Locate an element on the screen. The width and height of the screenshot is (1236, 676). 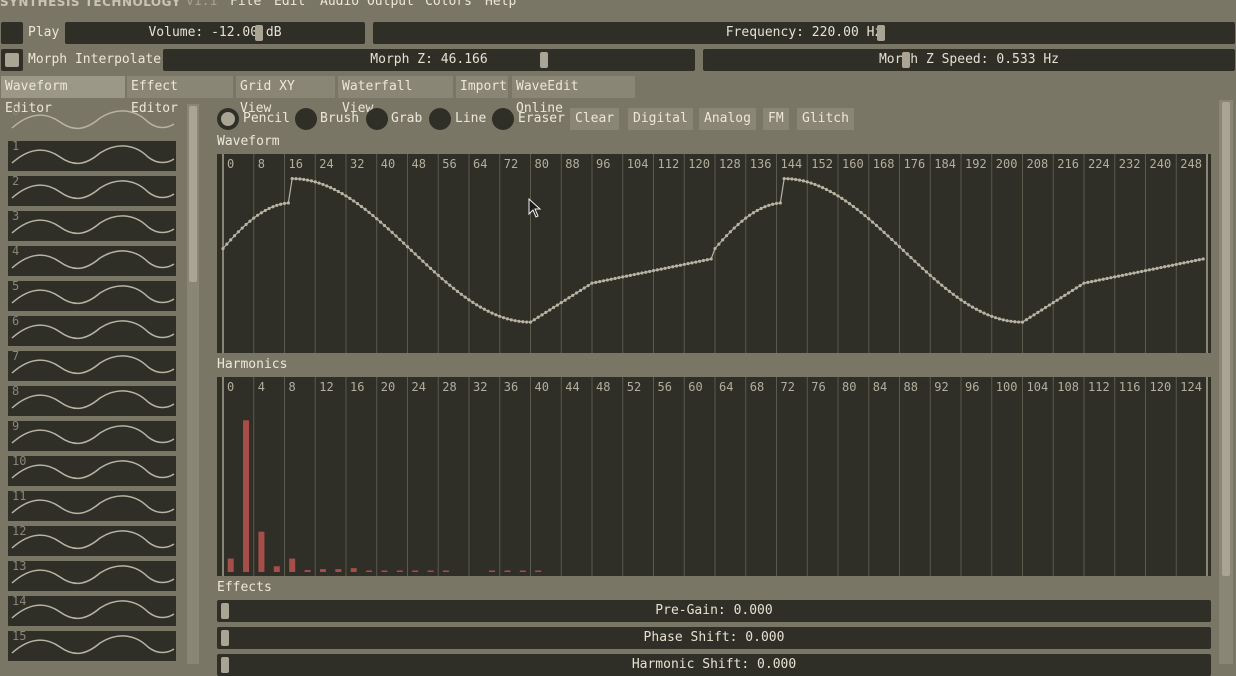
wave-bank-item: 12 is located at coordinates (92, 540).